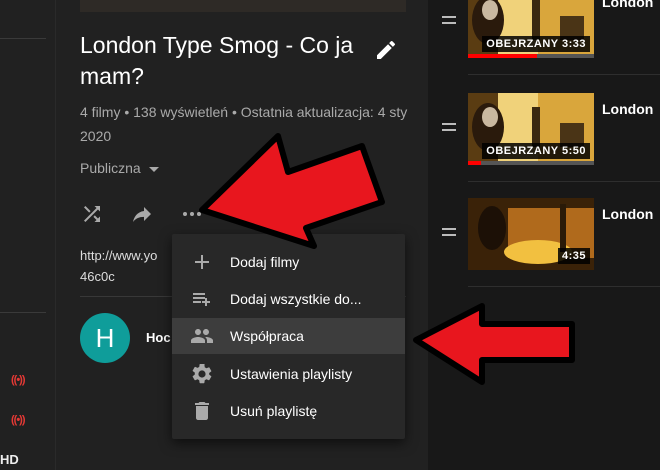 The width and height of the screenshot is (660, 470). What do you see at coordinates (118, 255) in the screenshot?
I see `description-line: http://www.yo` at bounding box center [118, 255].